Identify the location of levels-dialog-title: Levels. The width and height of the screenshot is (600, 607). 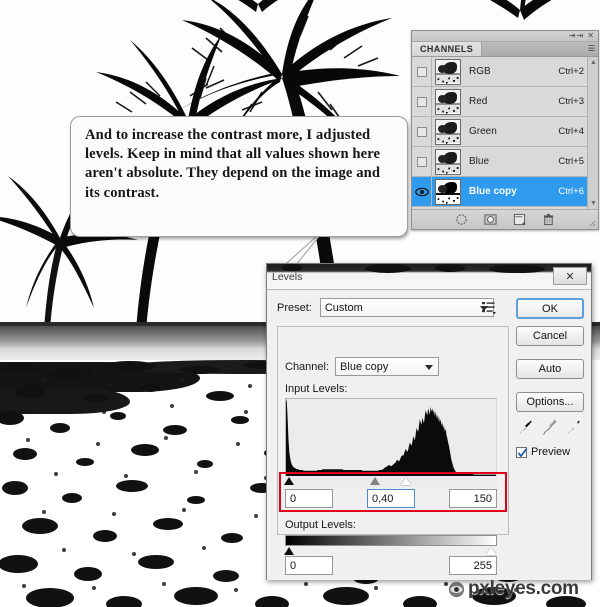
(287, 277).